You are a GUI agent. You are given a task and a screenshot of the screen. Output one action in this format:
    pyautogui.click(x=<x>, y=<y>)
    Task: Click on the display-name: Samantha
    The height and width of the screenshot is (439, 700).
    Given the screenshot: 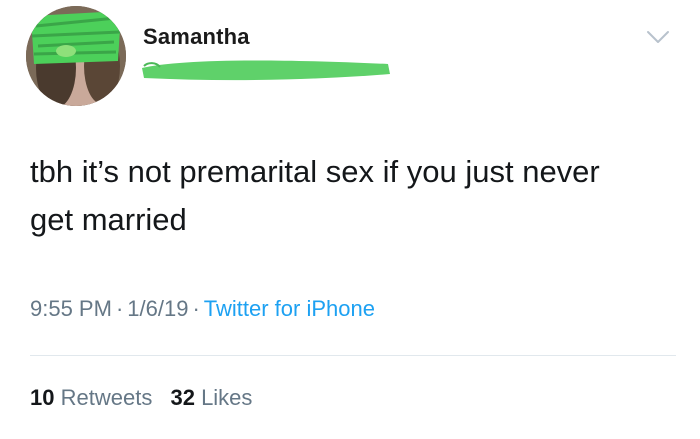 What is the action you would take?
    pyautogui.click(x=196, y=37)
    